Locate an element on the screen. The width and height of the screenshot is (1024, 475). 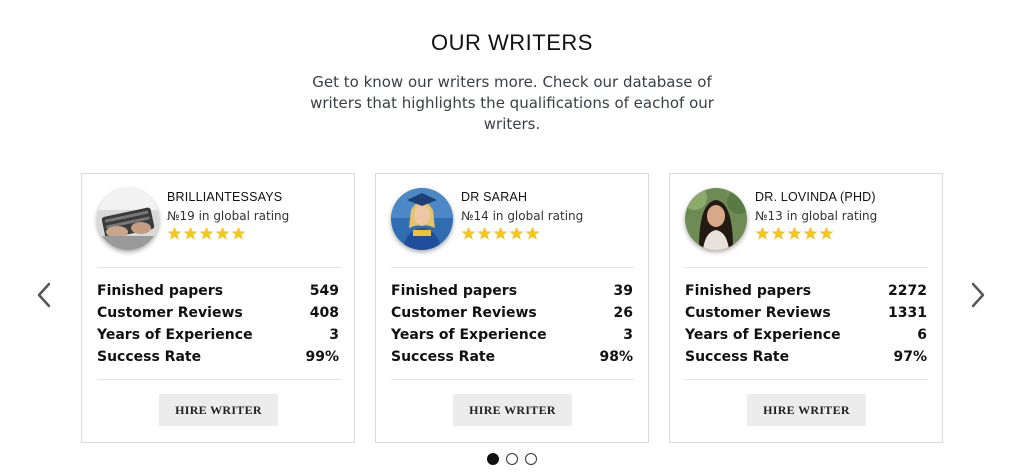
stat-customer-reviews: Customer Reviews 26 is located at coordinates (512, 313).